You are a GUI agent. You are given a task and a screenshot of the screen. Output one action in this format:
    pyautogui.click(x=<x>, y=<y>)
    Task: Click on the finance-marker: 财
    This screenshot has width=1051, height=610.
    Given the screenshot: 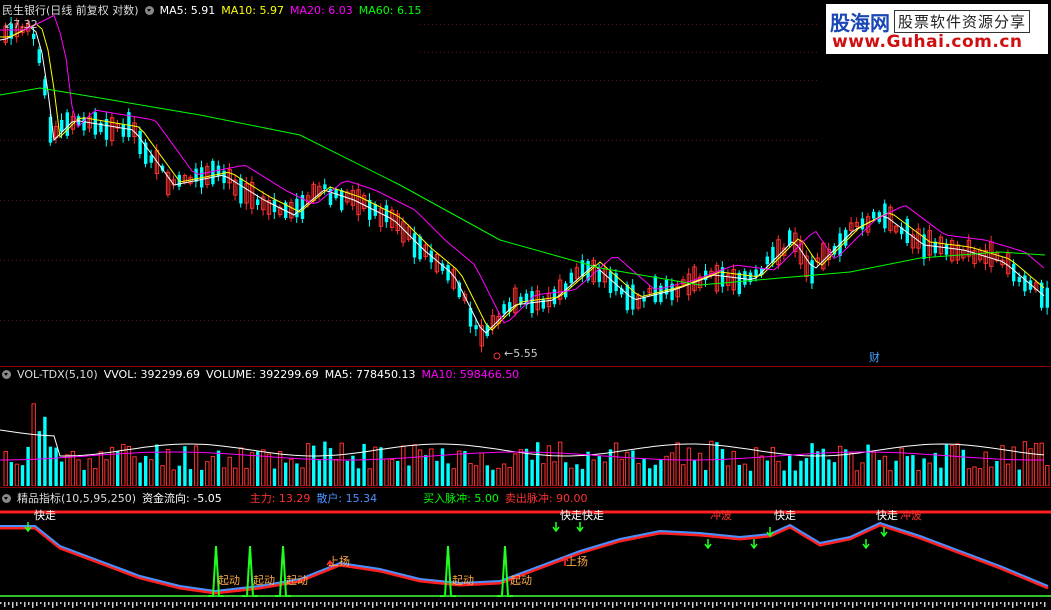 What is the action you would take?
    pyautogui.click(x=874, y=357)
    